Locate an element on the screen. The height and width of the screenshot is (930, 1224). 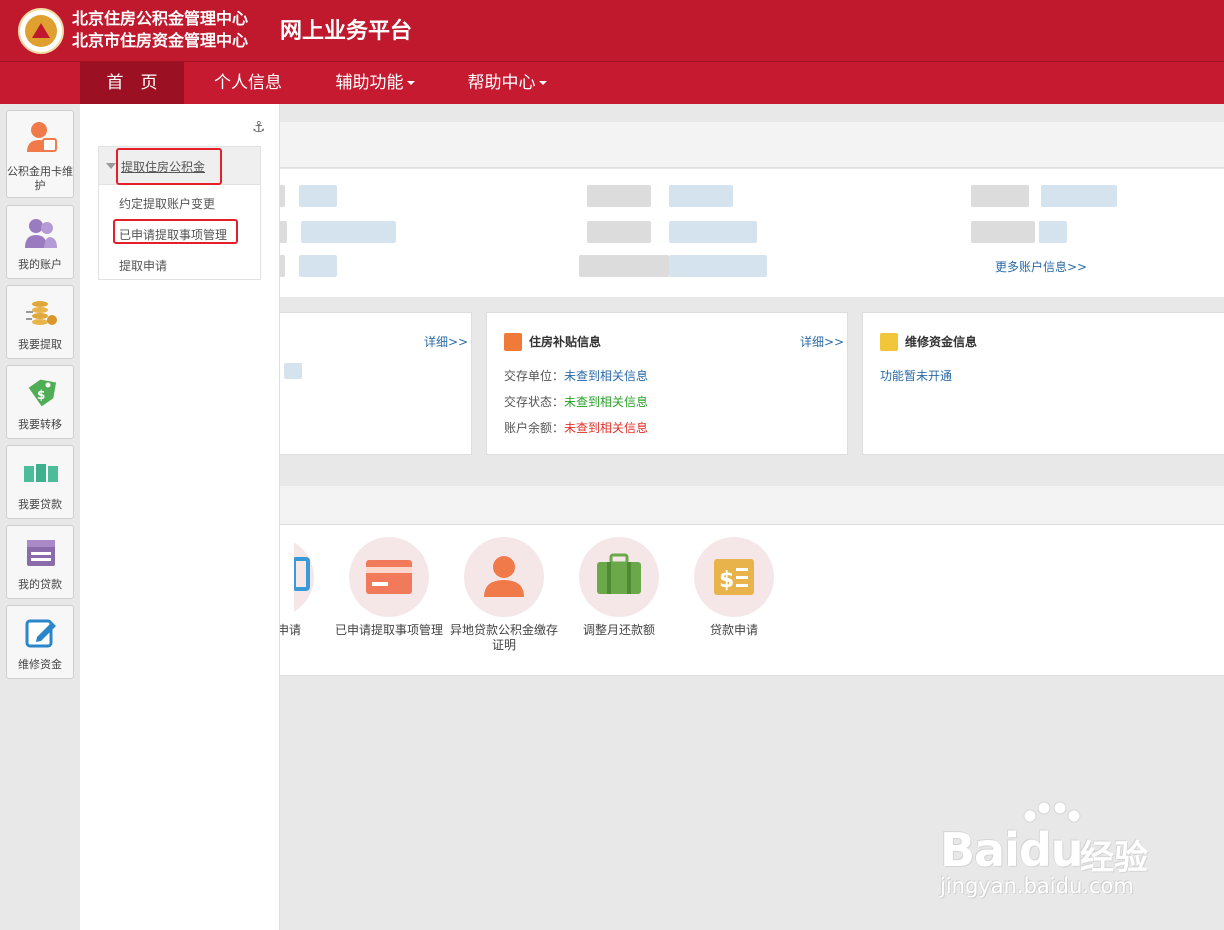
money-stack-icon is located at coordinates (41, 473).